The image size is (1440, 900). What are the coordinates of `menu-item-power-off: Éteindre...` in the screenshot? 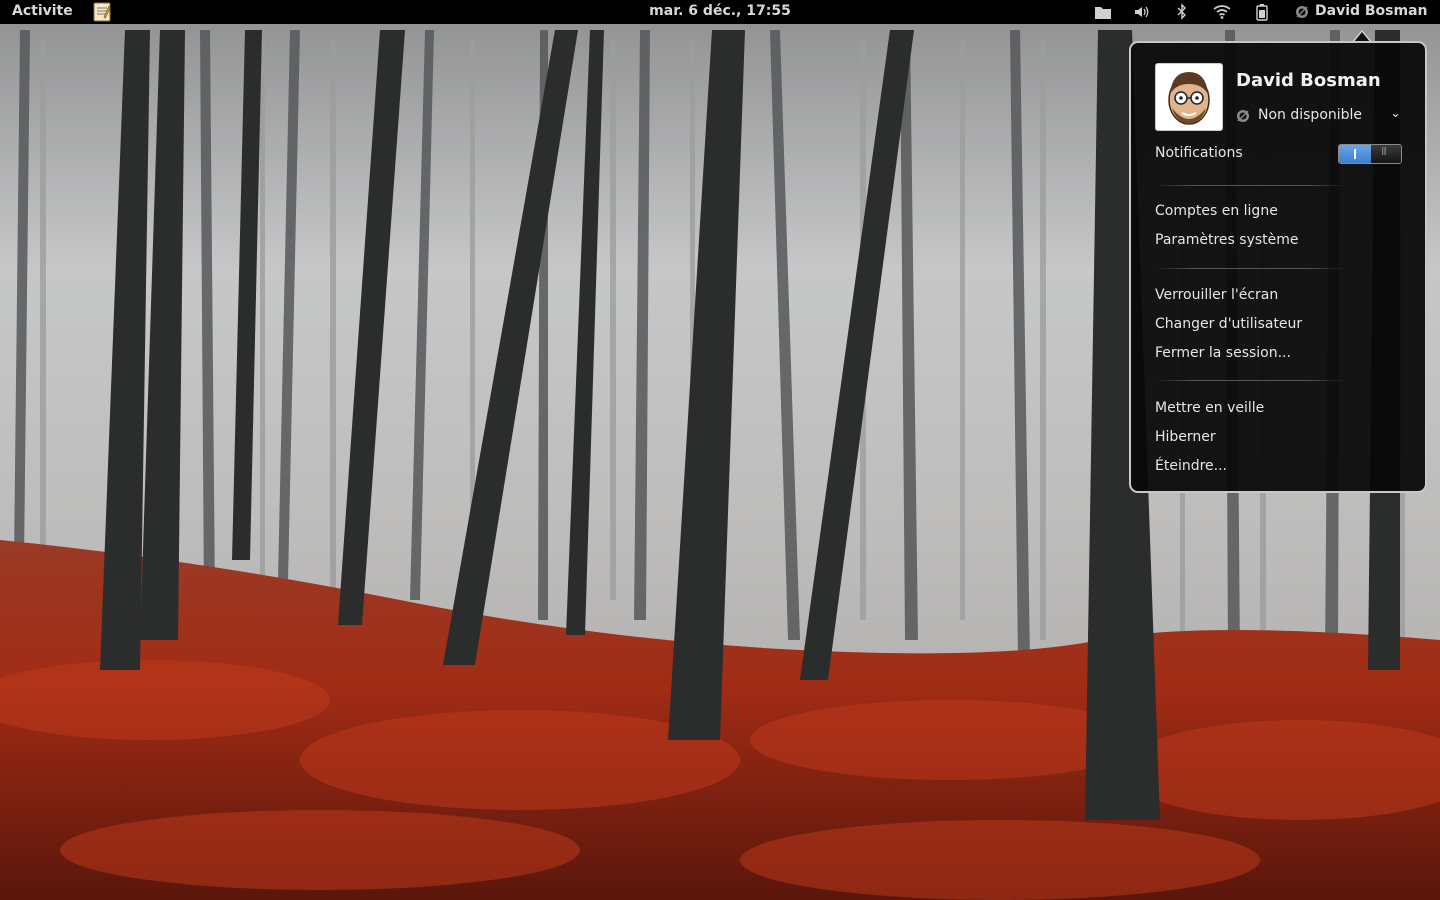 It's located at (1191, 466).